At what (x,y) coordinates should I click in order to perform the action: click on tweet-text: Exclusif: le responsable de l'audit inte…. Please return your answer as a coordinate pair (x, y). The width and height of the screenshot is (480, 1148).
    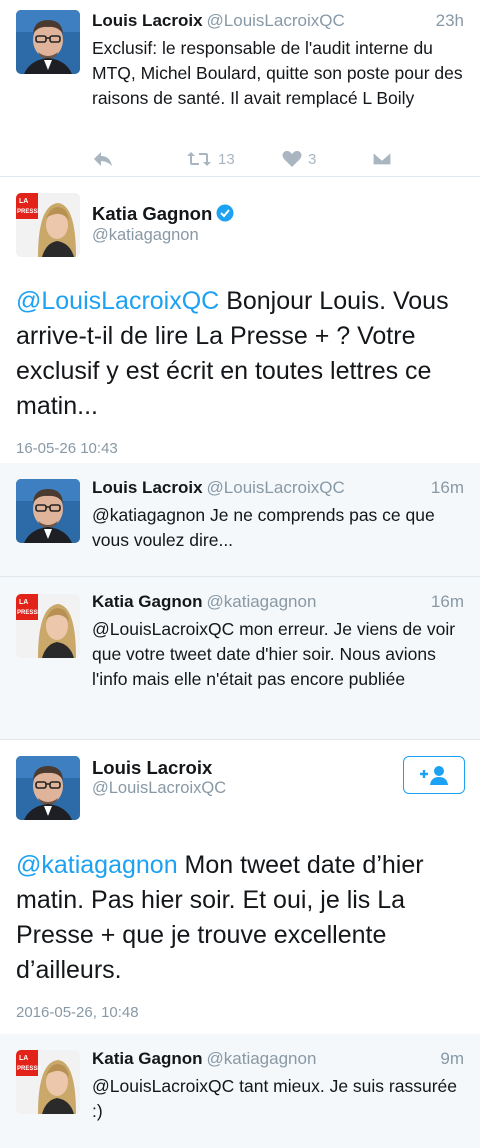
    Looking at the image, I should click on (277, 73).